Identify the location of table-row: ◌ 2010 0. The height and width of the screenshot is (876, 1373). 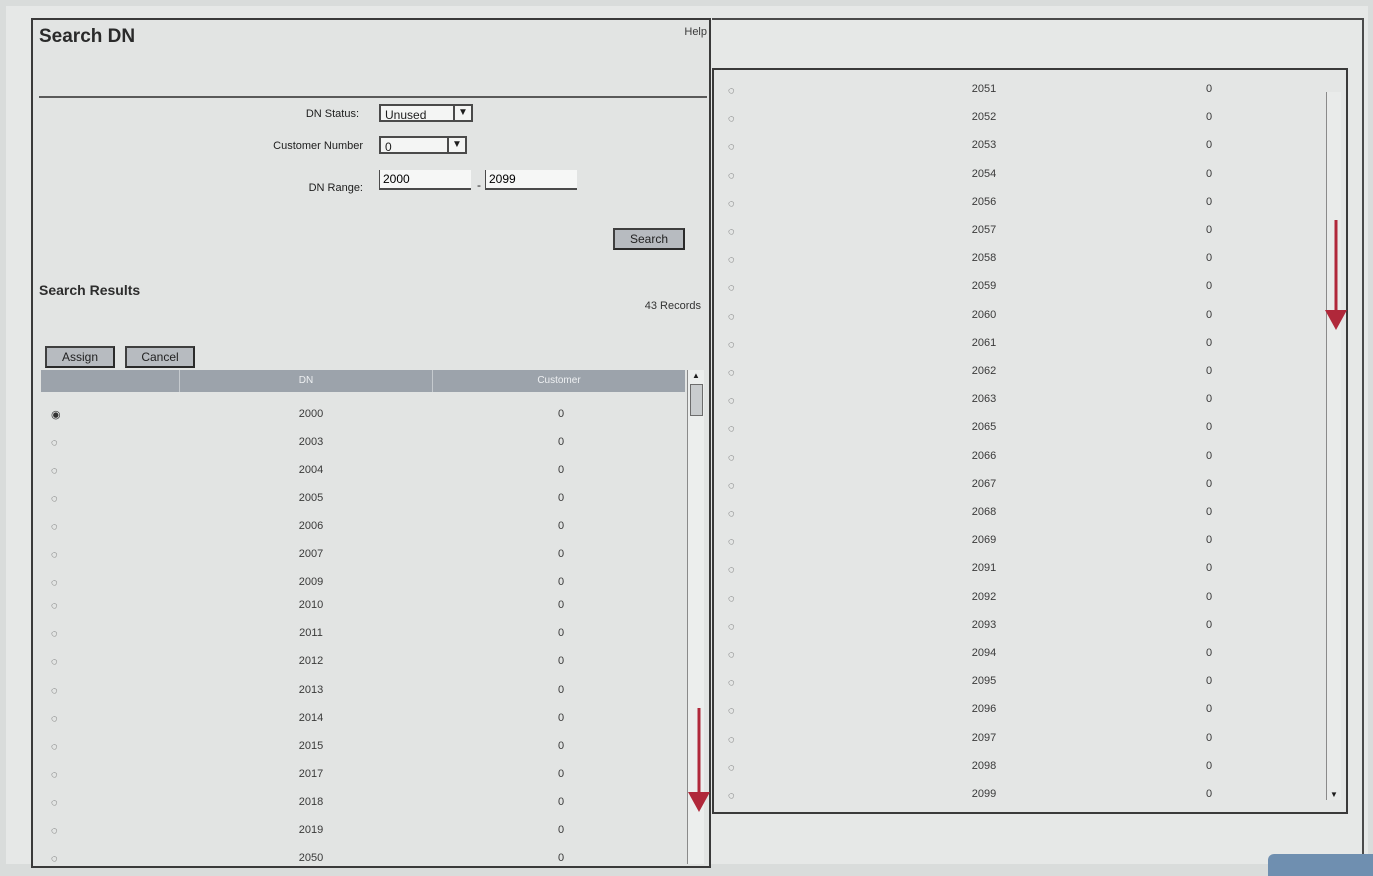
(363, 608).